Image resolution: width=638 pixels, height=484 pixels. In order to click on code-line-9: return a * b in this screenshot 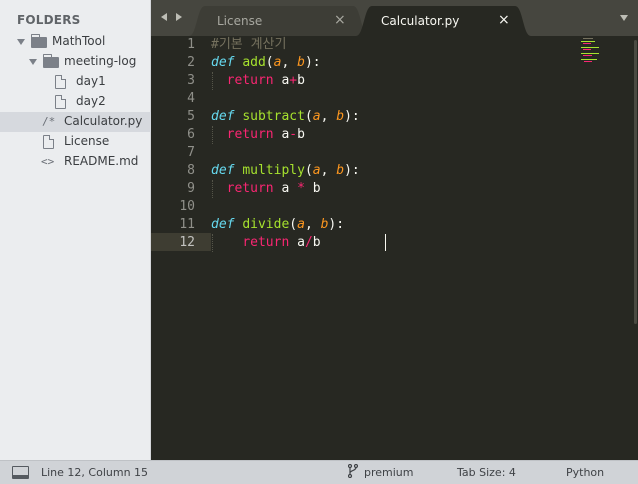, I will do `click(273, 188)`.